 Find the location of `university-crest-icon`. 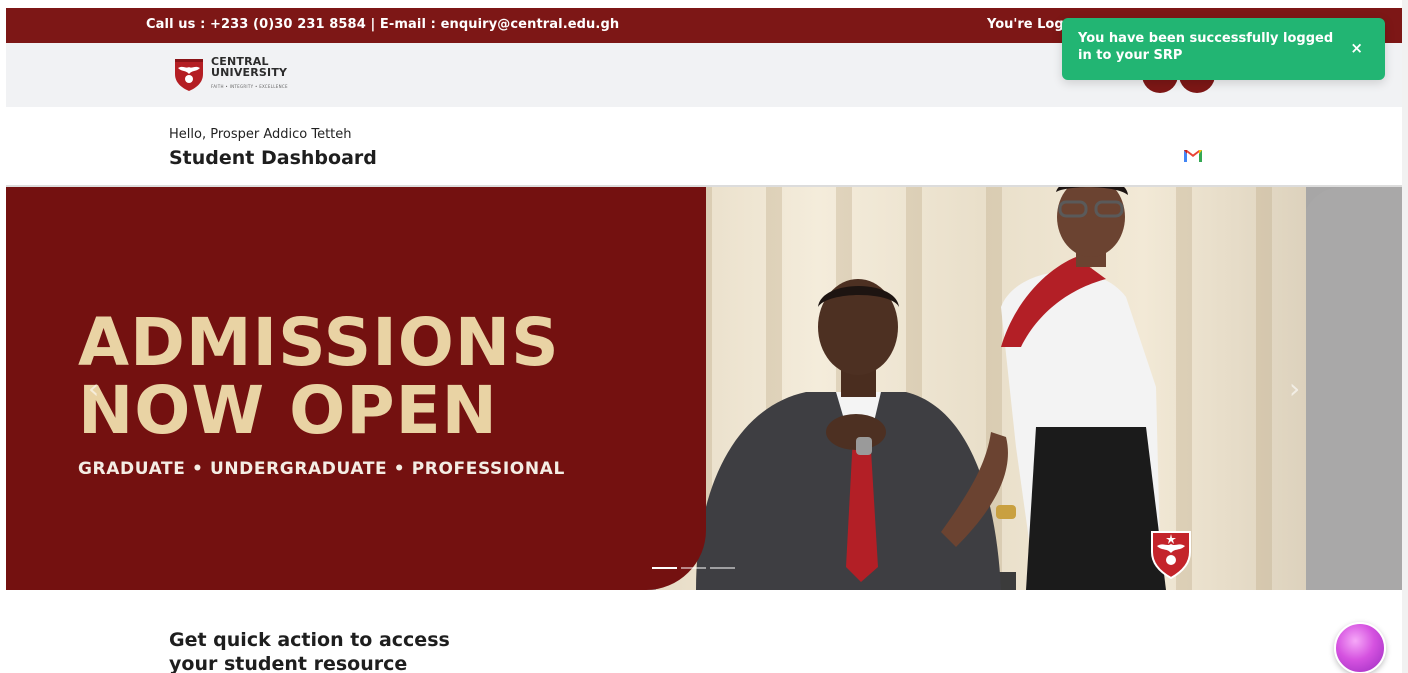

university-crest-icon is located at coordinates (1171, 555).